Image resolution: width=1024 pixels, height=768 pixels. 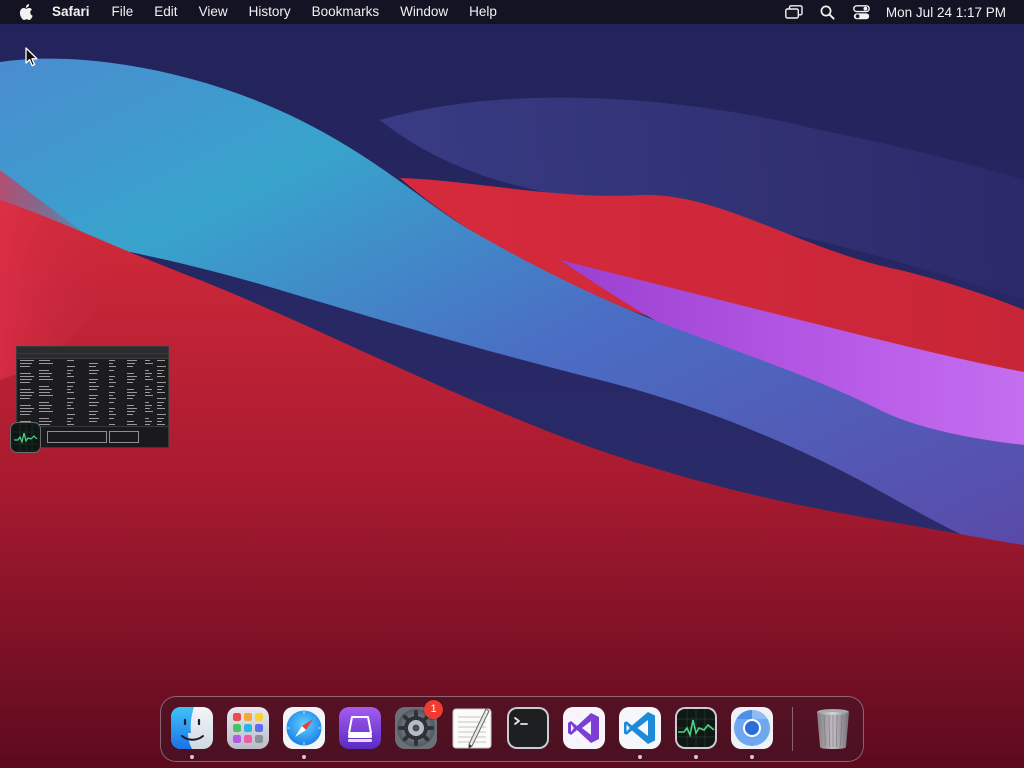 I want to click on control-center-icon, so click(x=862, y=12).